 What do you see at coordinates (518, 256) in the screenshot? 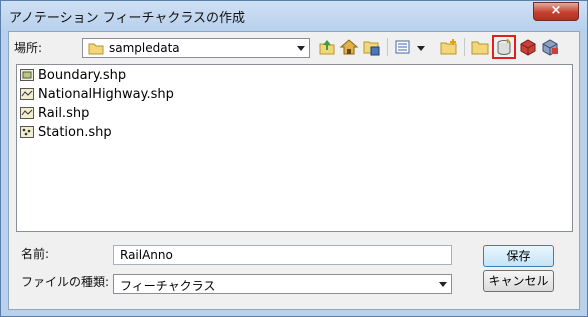
I see `save-button: 保存` at bounding box center [518, 256].